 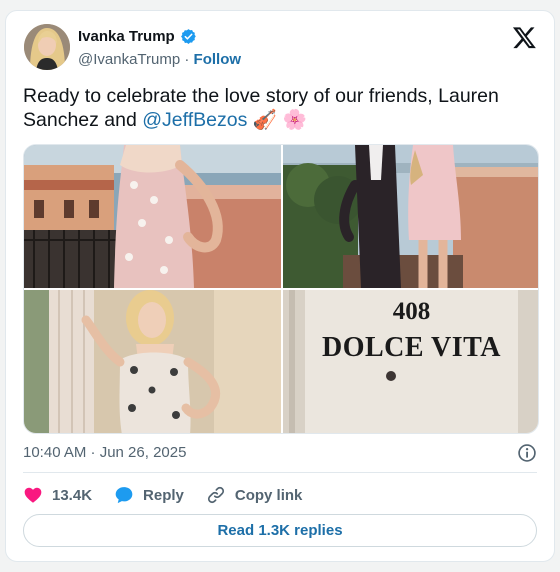 I want to click on x-logo-icon, so click(x=524, y=37).